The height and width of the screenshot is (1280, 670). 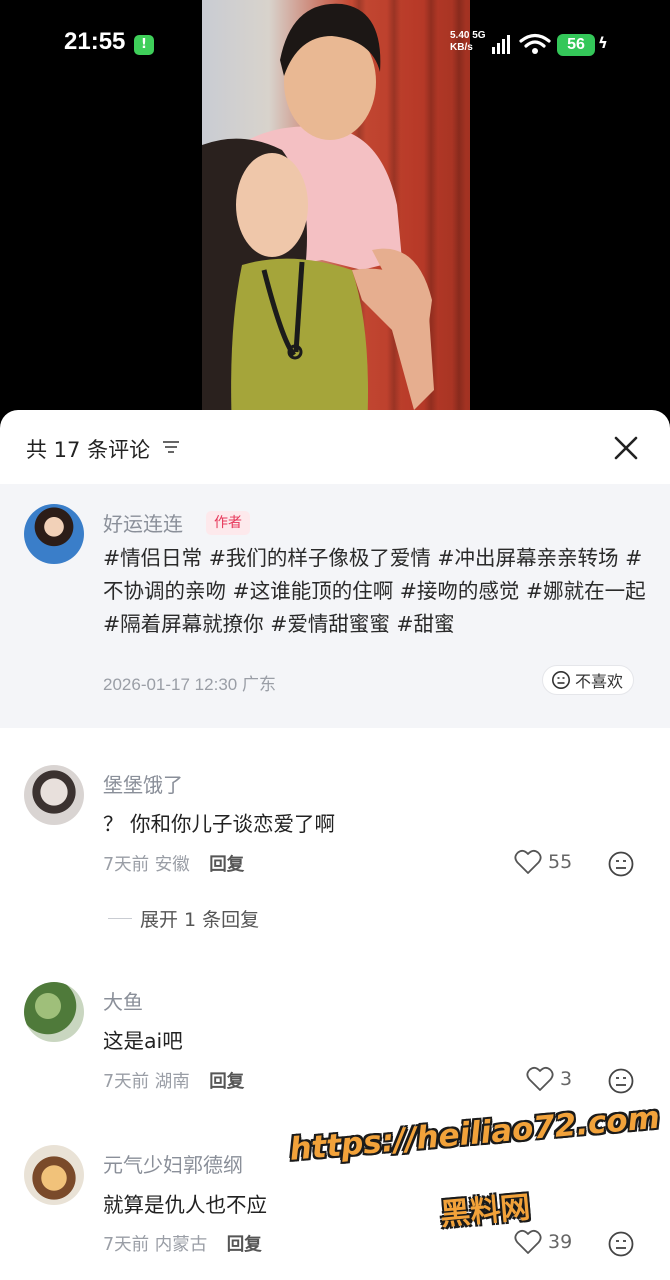 What do you see at coordinates (144, 45) in the screenshot?
I see `charging-indicator-icon: !` at bounding box center [144, 45].